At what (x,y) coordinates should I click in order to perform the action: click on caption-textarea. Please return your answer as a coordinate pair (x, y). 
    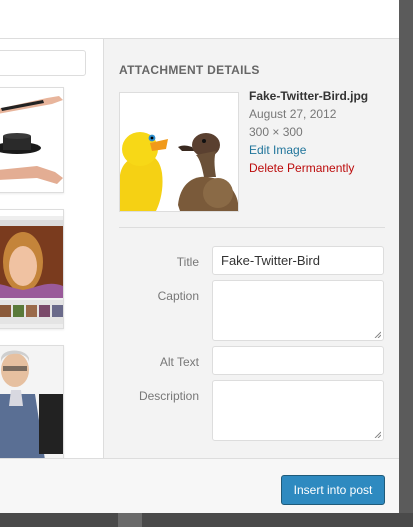
    Looking at the image, I should click on (298, 310).